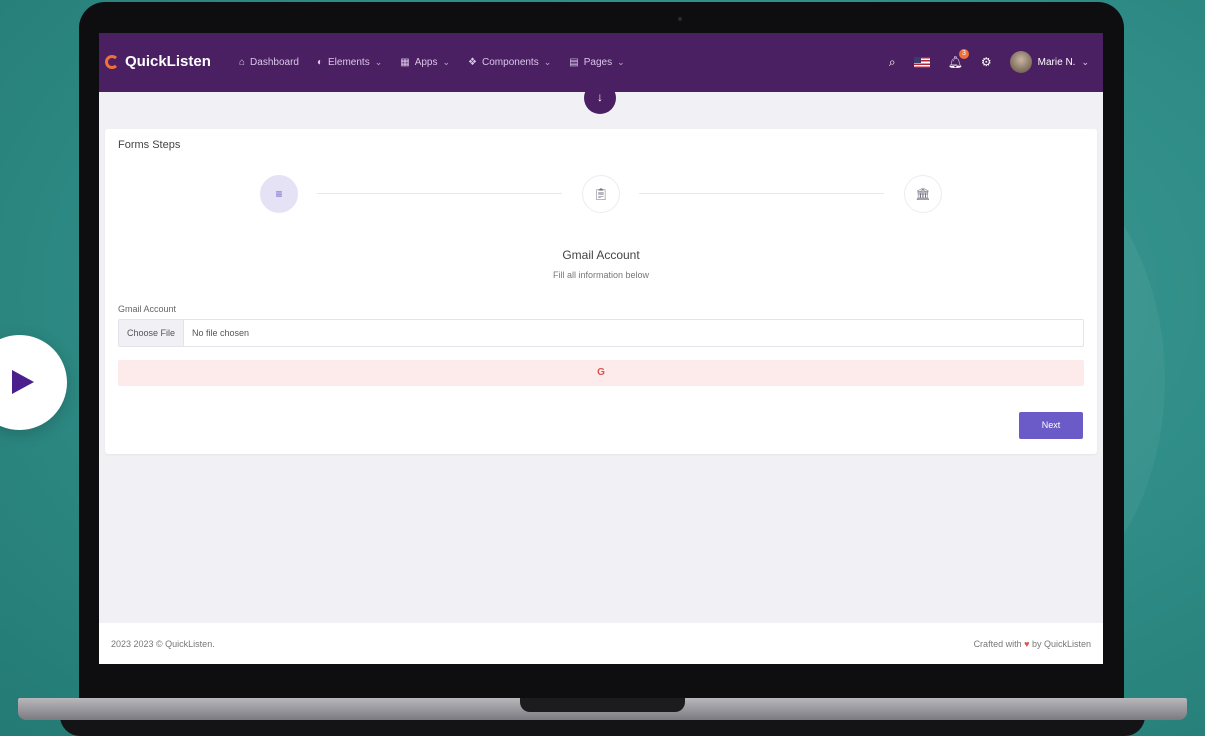 Image resolution: width=1205 pixels, height=736 pixels. Describe the element at coordinates (1061, 644) in the screenshot. I see `credit-suffix: by QuickListen` at that location.